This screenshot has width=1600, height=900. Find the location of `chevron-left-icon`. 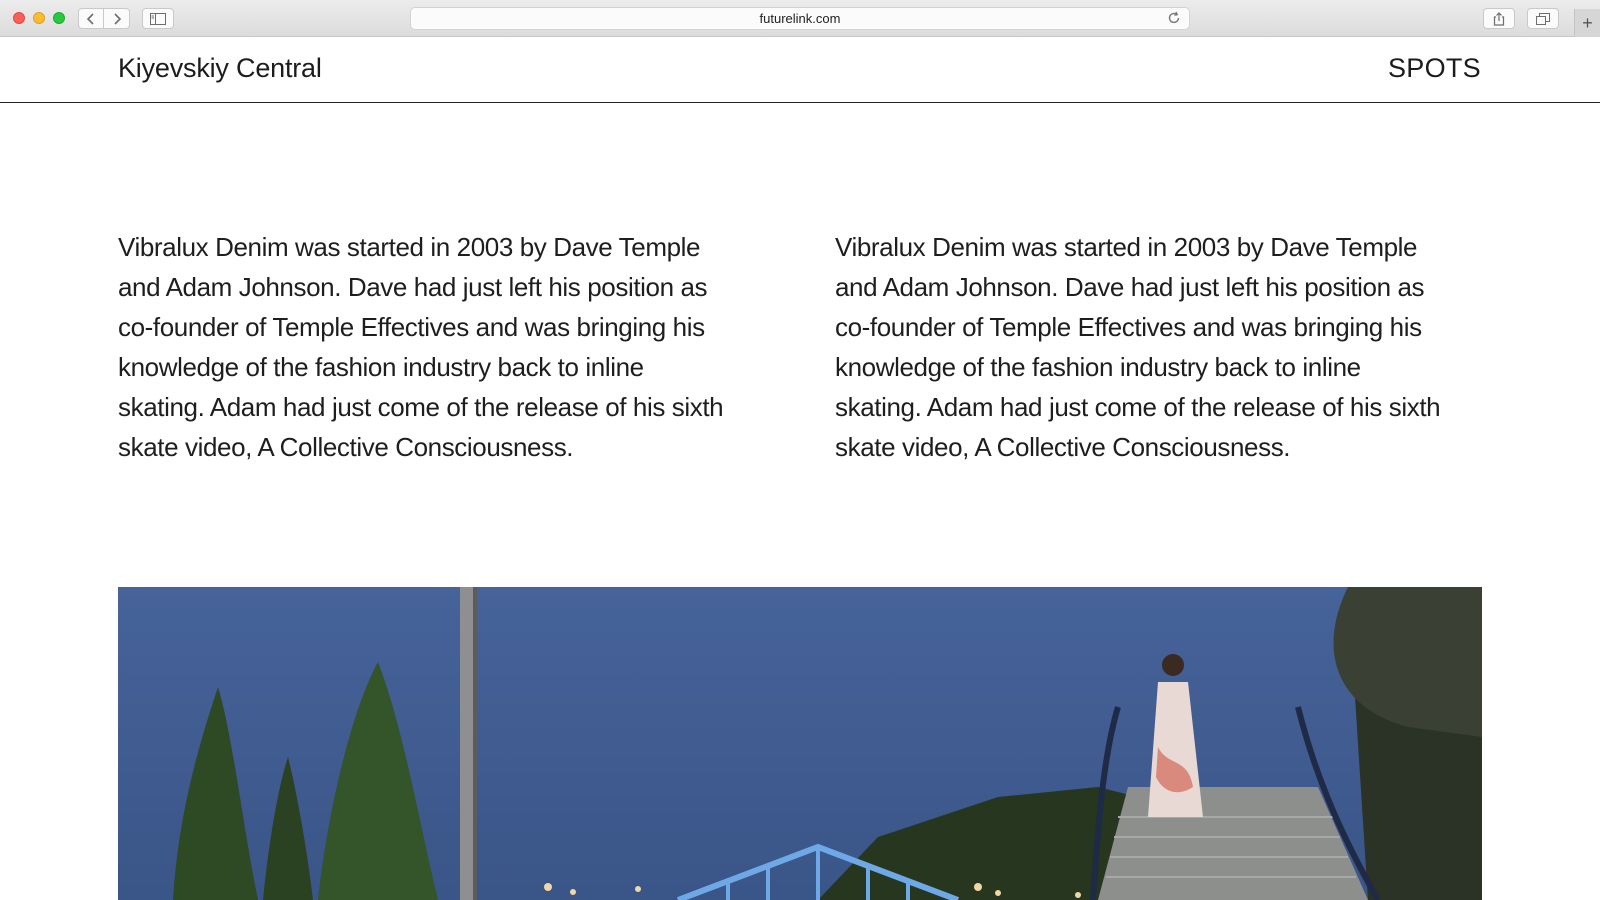

chevron-left-icon is located at coordinates (90, 18).